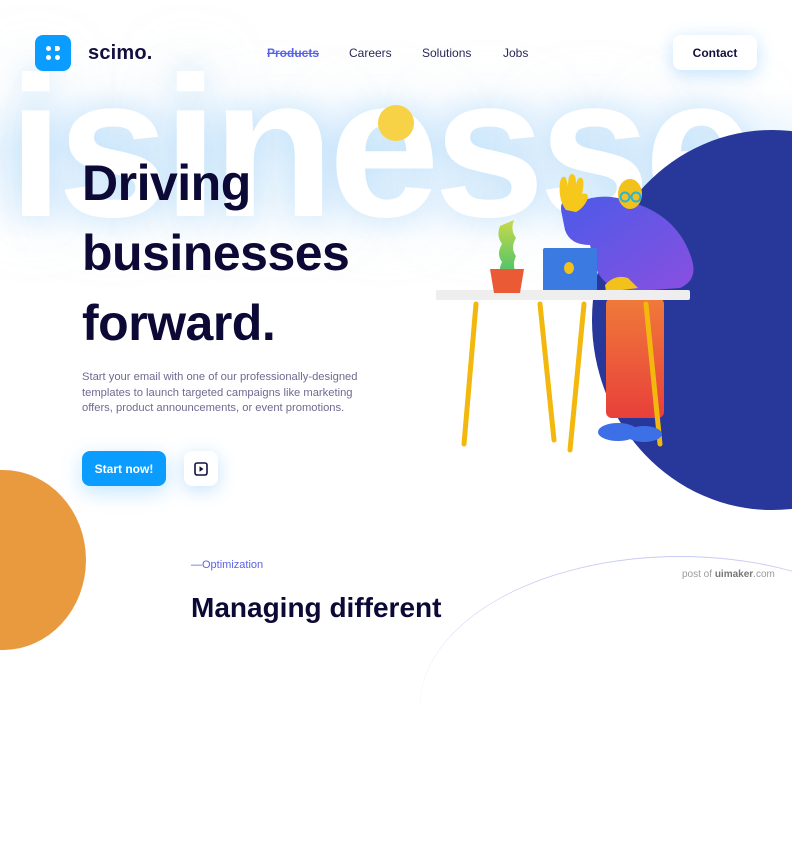 This screenshot has height=857, width=792. I want to click on nav-careers: Careers, so click(370, 53).